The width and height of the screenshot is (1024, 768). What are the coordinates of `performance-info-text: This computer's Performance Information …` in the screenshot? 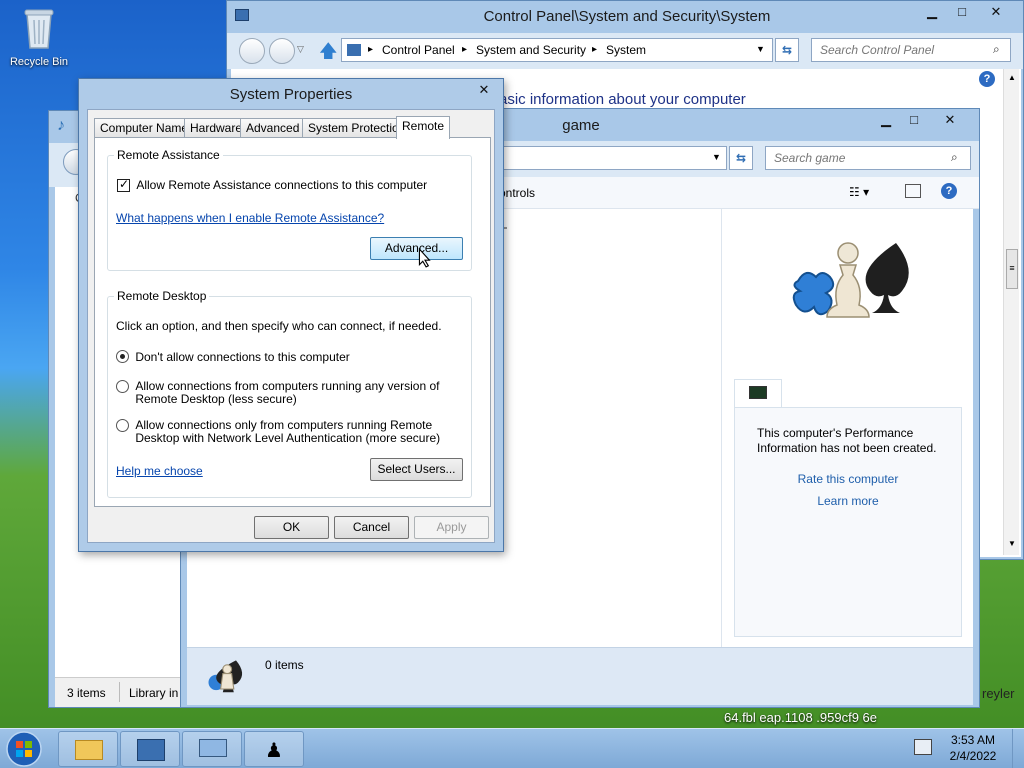 It's located at (847, 440).